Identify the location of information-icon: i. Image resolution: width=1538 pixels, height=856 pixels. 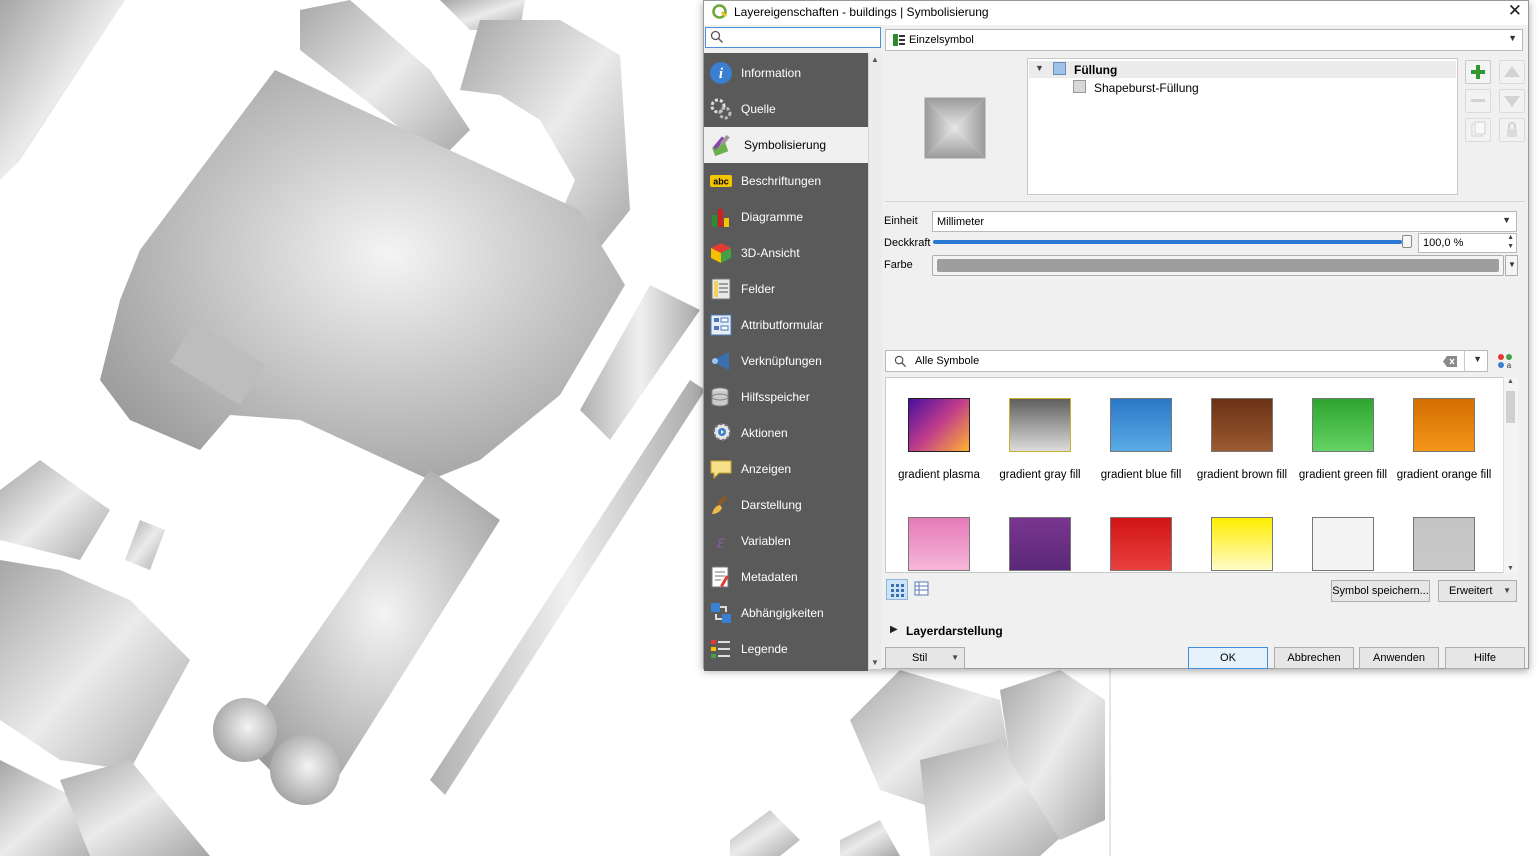
(721, 73).